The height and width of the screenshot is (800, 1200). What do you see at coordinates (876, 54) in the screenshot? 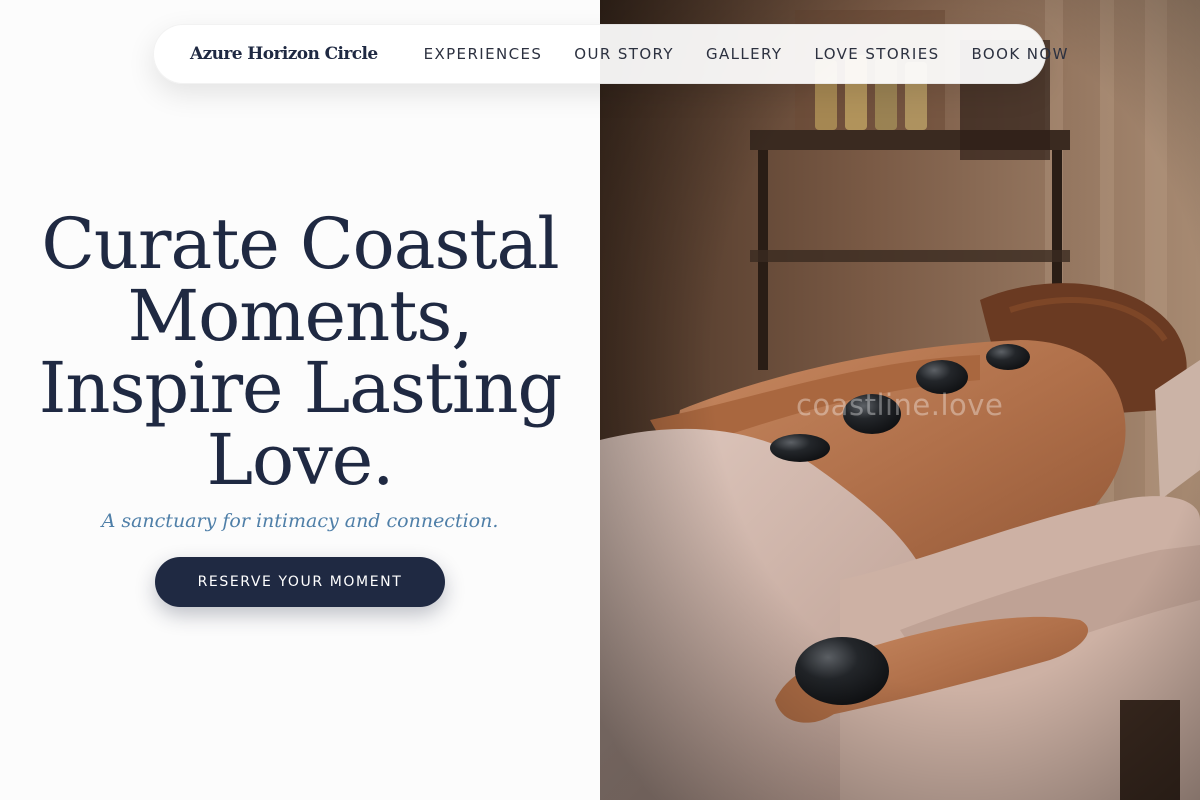
I see `nav-link-love-stories: LOVE STORIES` at bounding box center [876, 54].